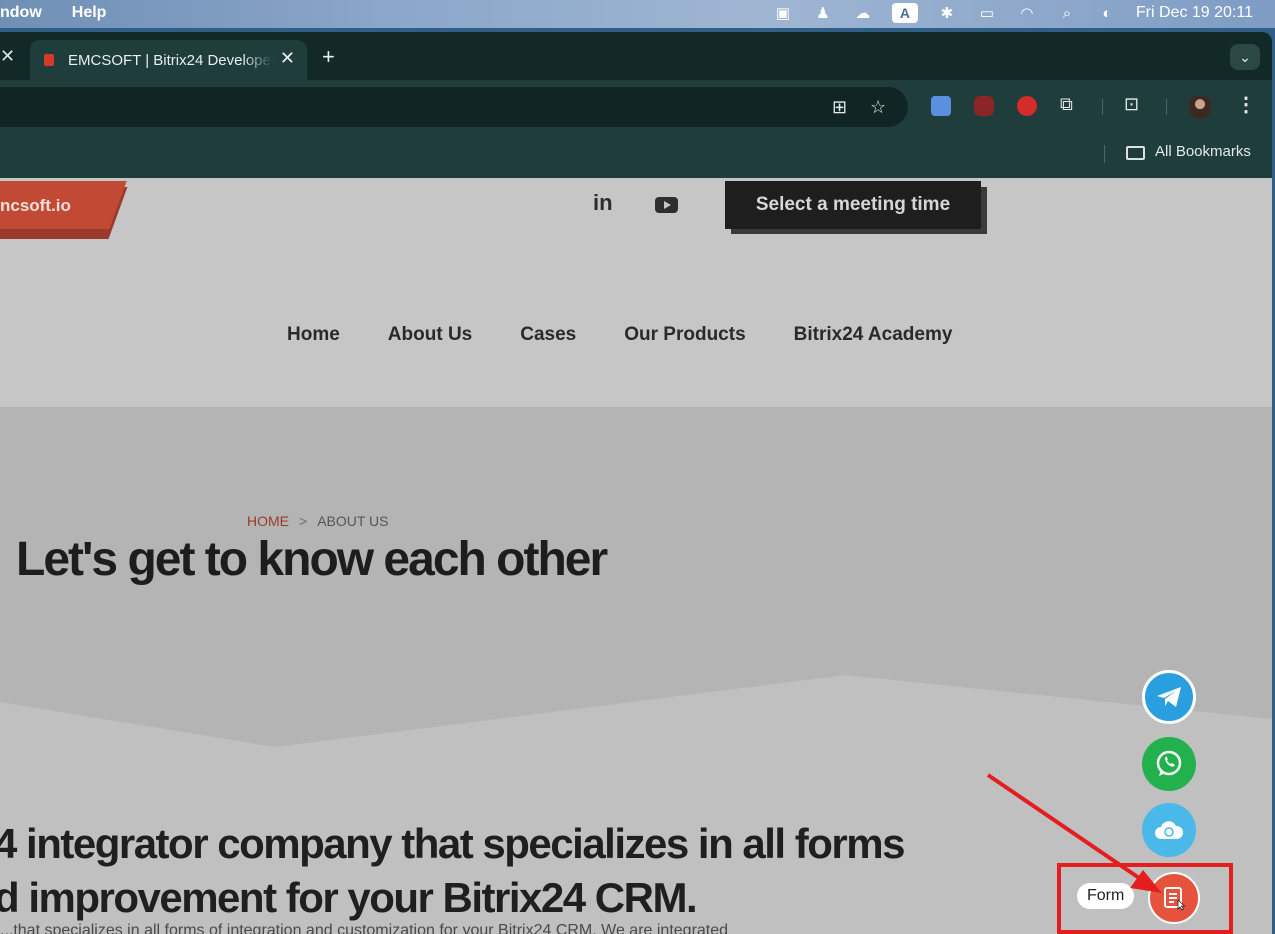 The height and width of the screenshot is (934, 1275). What do you see at coordinates (684, 335) in the screenshot?
I see `nav-our-products: Our Products` at bounding box center [684, 335].